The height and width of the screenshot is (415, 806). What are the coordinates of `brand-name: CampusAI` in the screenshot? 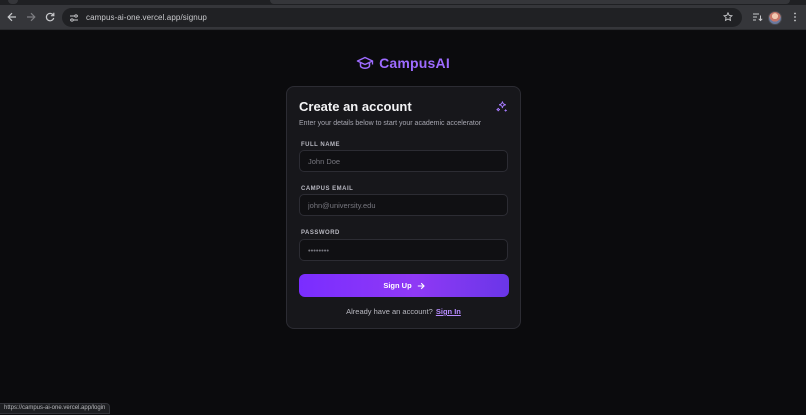 It's located at (414, 63).